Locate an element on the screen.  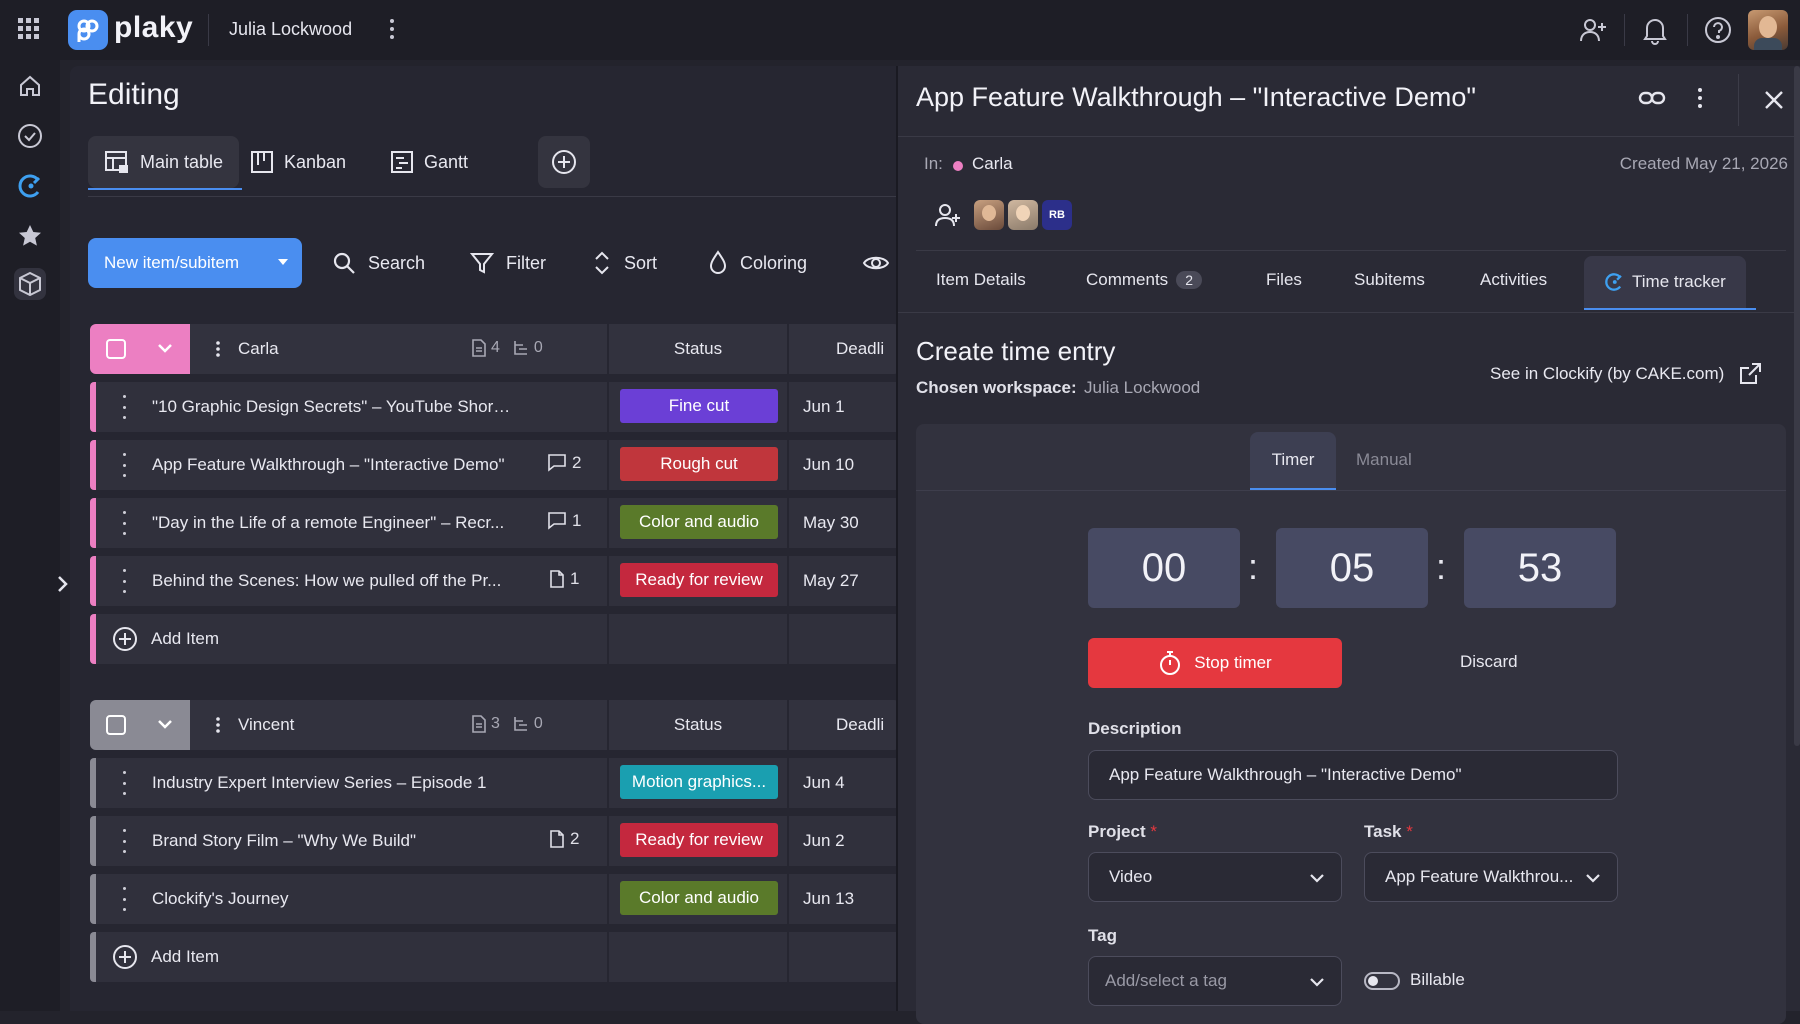
deadline-date: May 27 is located at coordinates (831, 581).